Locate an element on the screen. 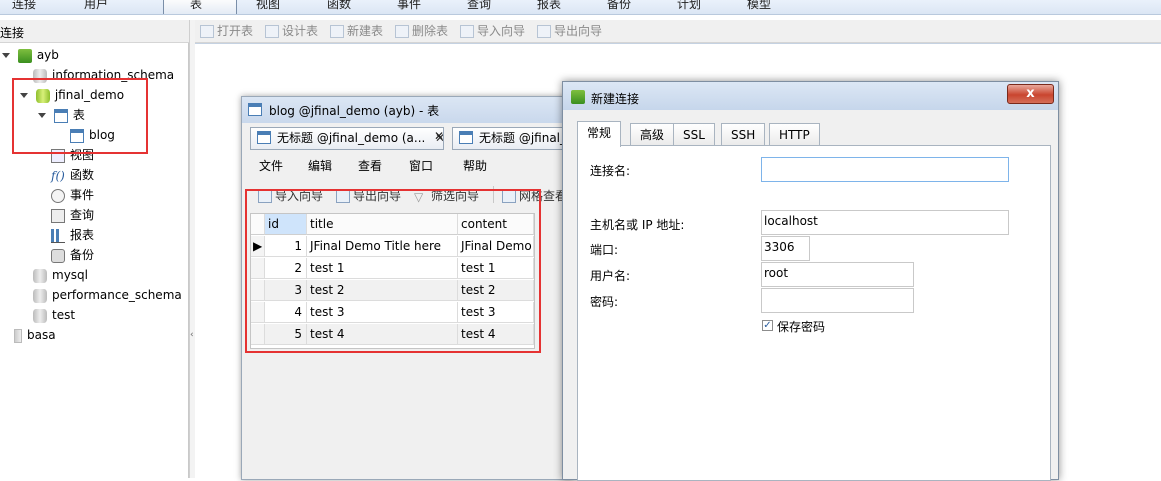 The image size is (1161, 481). password-input is located at coordinates (837, 300).